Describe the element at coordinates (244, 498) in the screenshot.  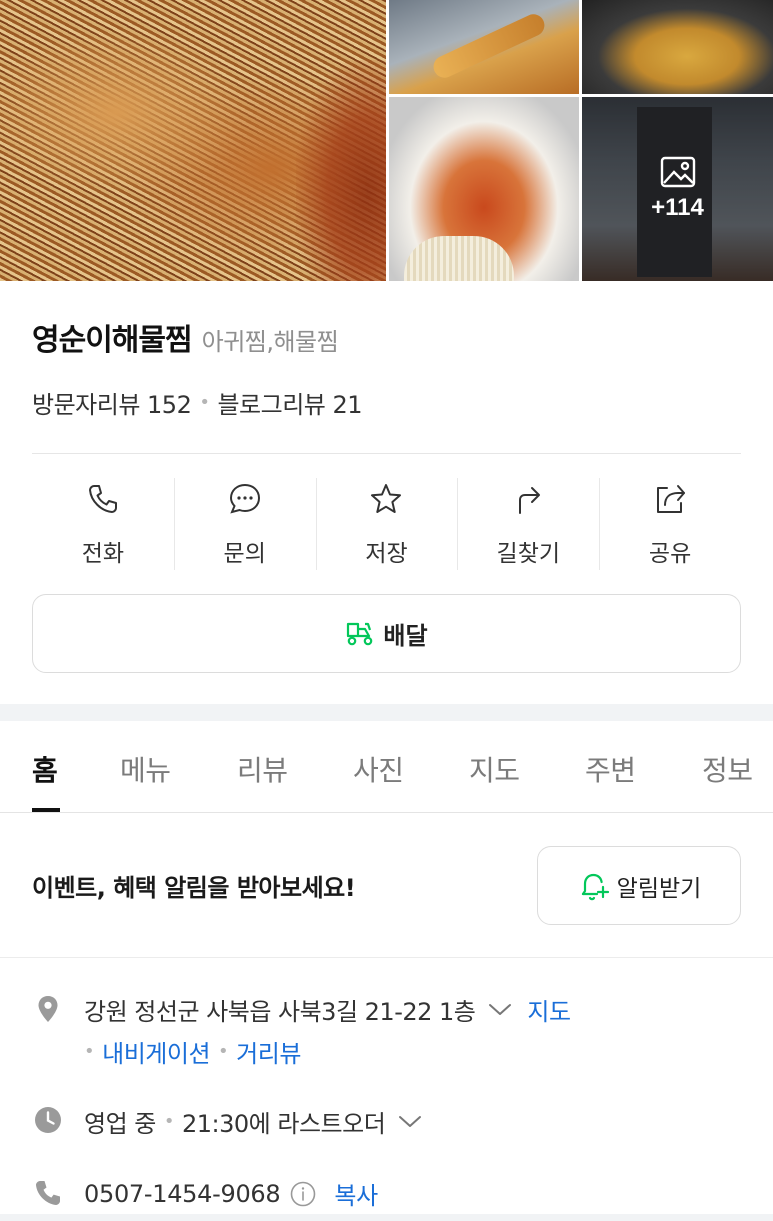
I see `chat-icon` at that location.